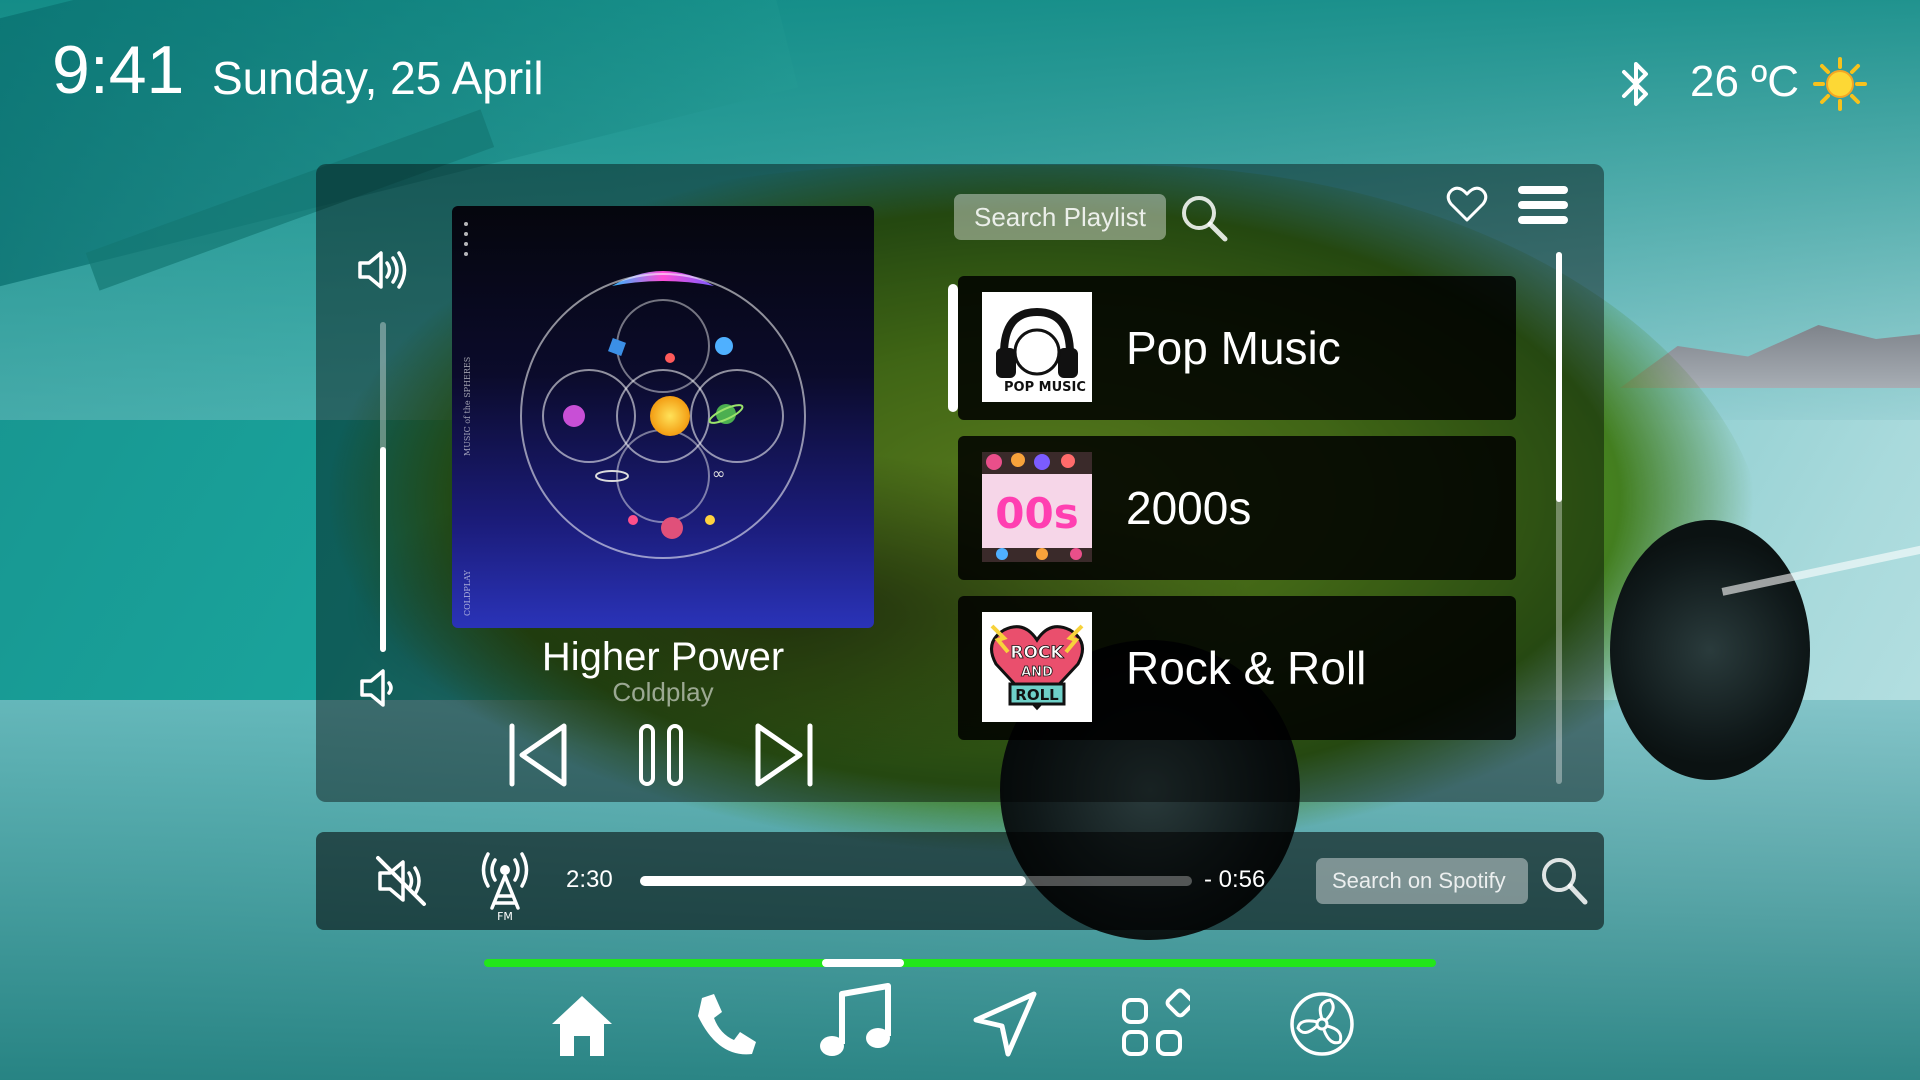  I want to click on remaining-time: - 0:56, so click(1235, 879).